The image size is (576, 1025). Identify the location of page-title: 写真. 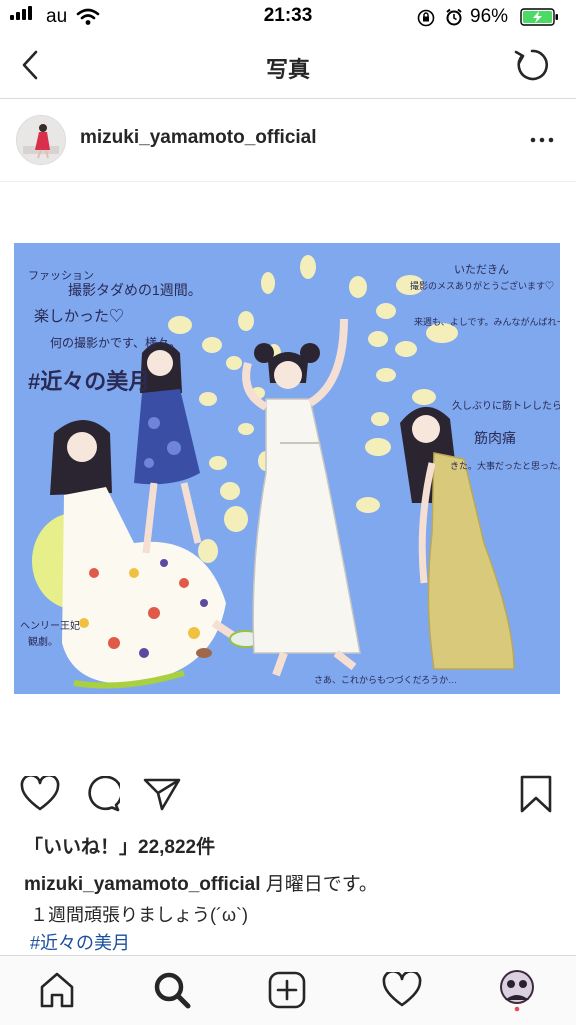
(287, 69).